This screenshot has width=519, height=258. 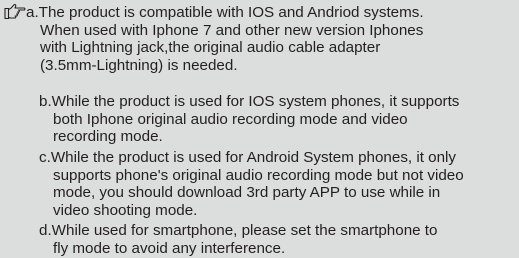 I want to click on note-a-line-4: (3.5mm-Lightning) is needed., so click(x=139, y=65).